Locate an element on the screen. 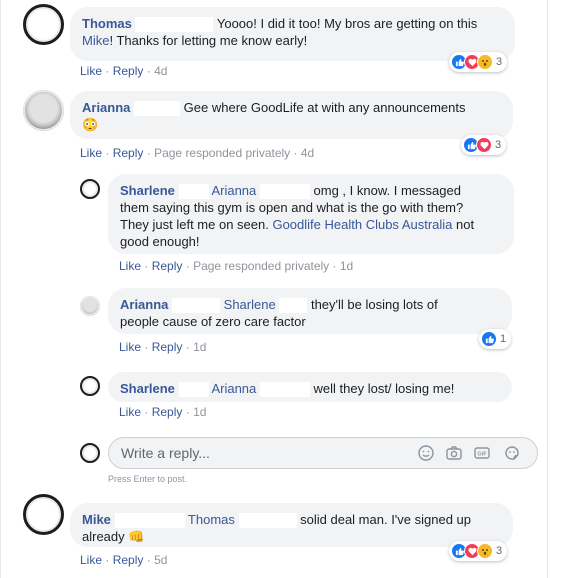  timestamp: 5d is located at coordinates (160, 560).